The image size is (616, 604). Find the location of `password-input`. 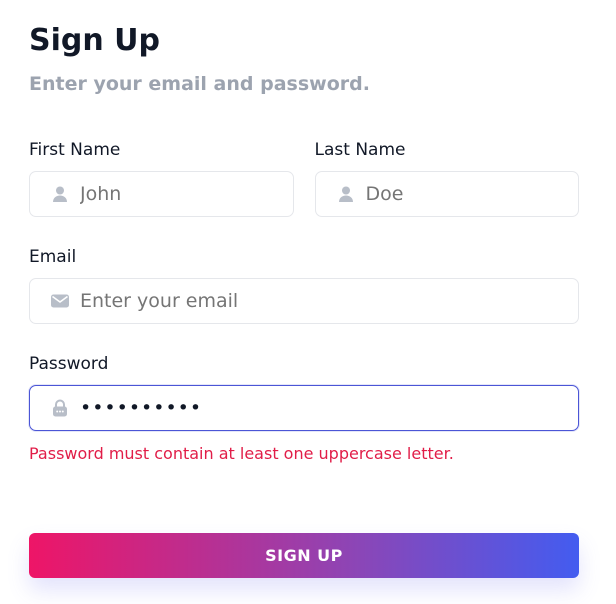

password-input is located at coordinates (329, 408).